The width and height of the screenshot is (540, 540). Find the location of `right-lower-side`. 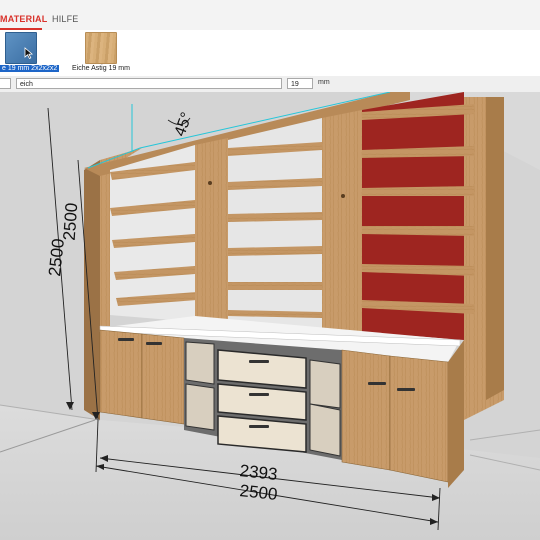

right-lower-side is located at coordinates (456, 414).